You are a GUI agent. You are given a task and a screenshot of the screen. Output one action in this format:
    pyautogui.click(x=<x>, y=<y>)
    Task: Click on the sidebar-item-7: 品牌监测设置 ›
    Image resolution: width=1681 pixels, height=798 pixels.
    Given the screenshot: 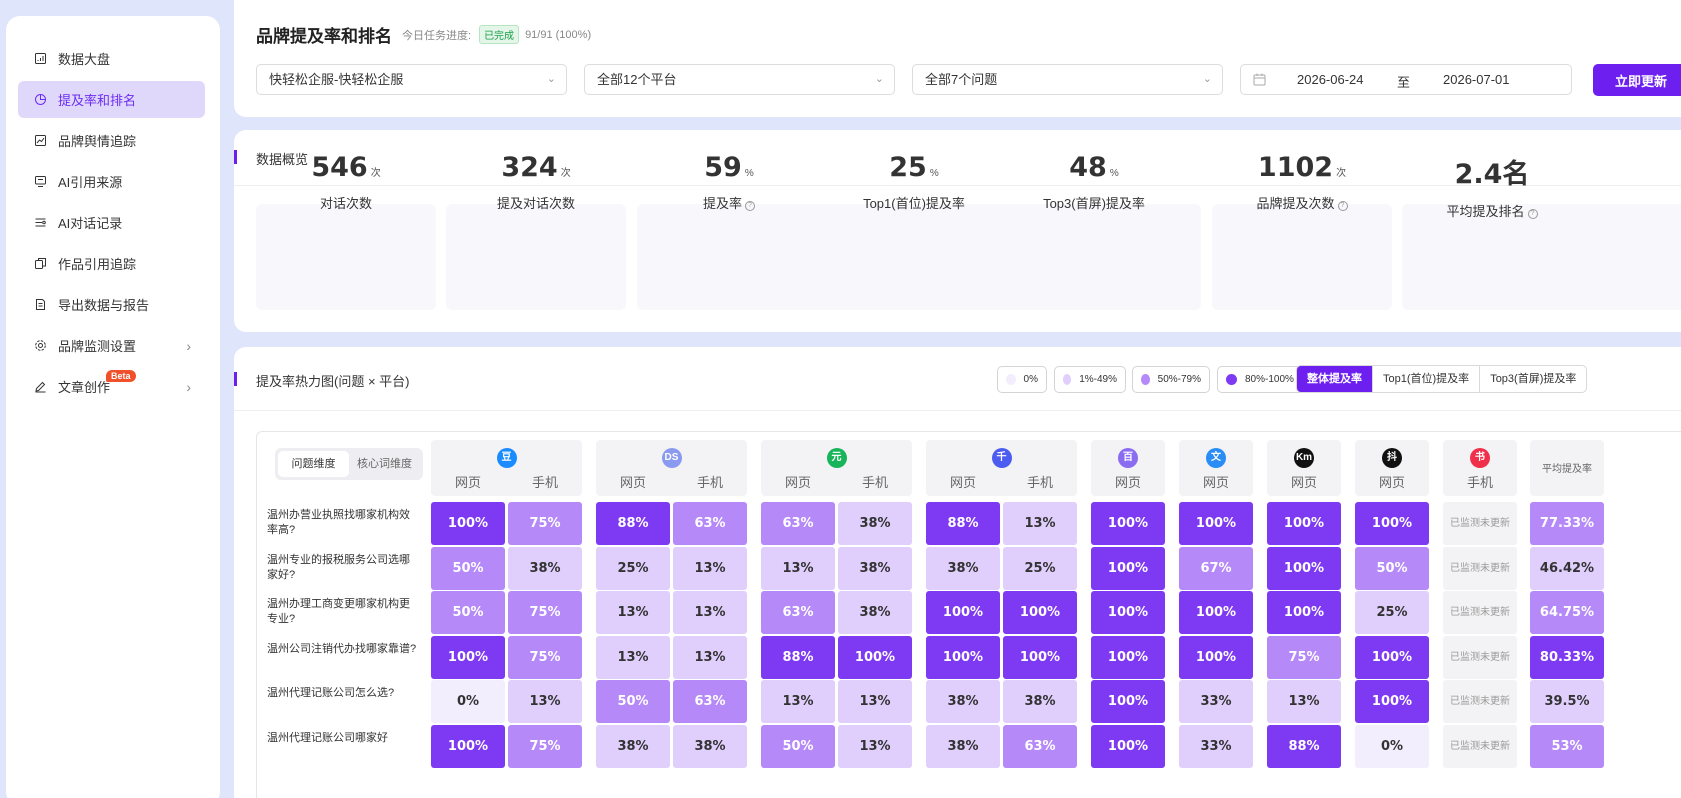 What is the action you would take?
    pyautogui.click(x=111, y=345)
    